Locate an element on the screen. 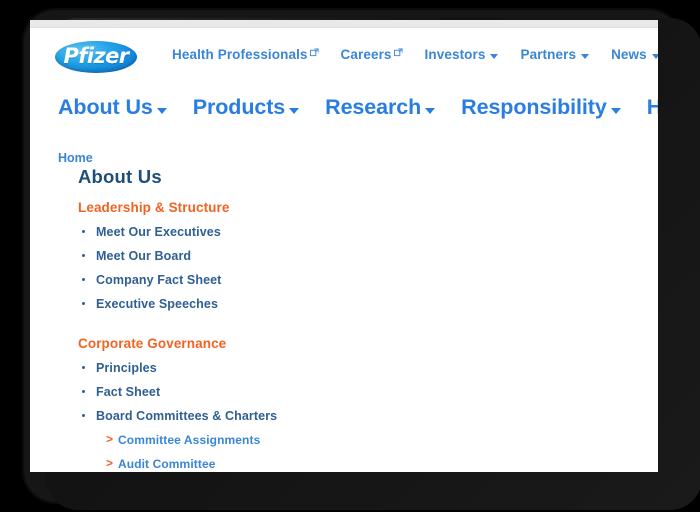 The width and height of the screenshot is (700, 512). utility-nav-label: Careers is located at coordinates (366, 55).